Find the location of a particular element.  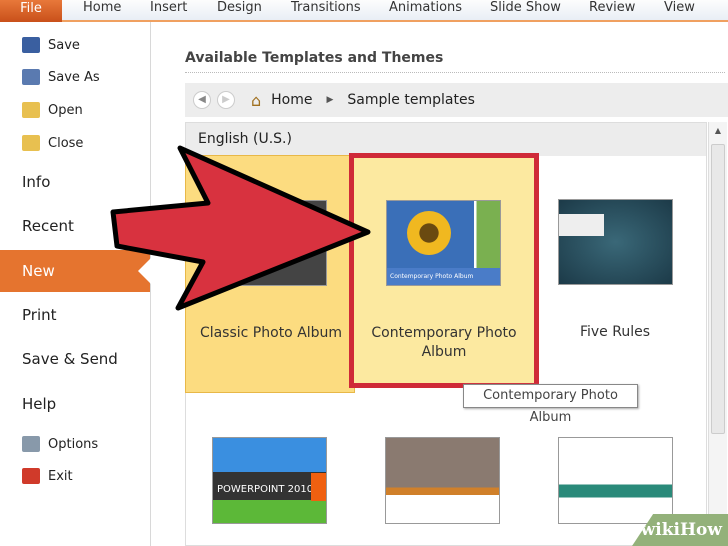

annotation-arrow is located at coordinates (240, 228).